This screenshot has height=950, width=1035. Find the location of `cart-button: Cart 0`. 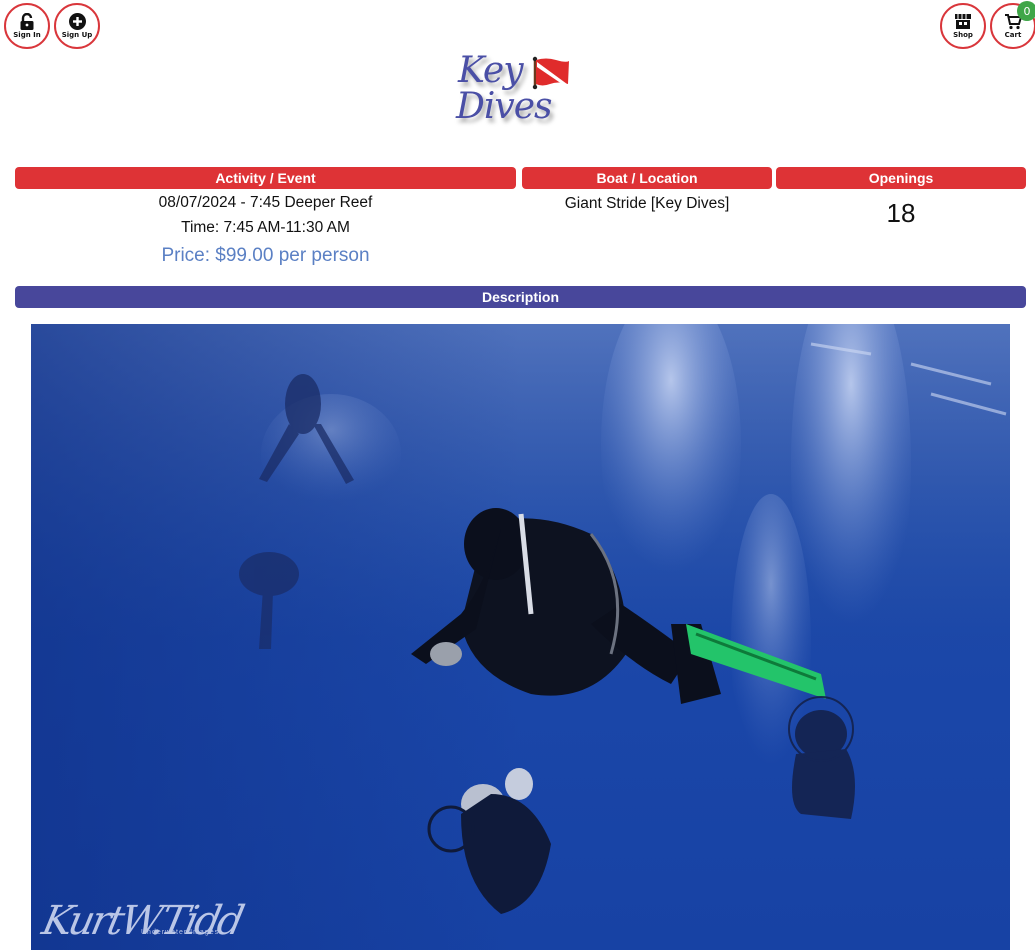

cart-button: Cart 0 is located at coordinates (1012, 25).